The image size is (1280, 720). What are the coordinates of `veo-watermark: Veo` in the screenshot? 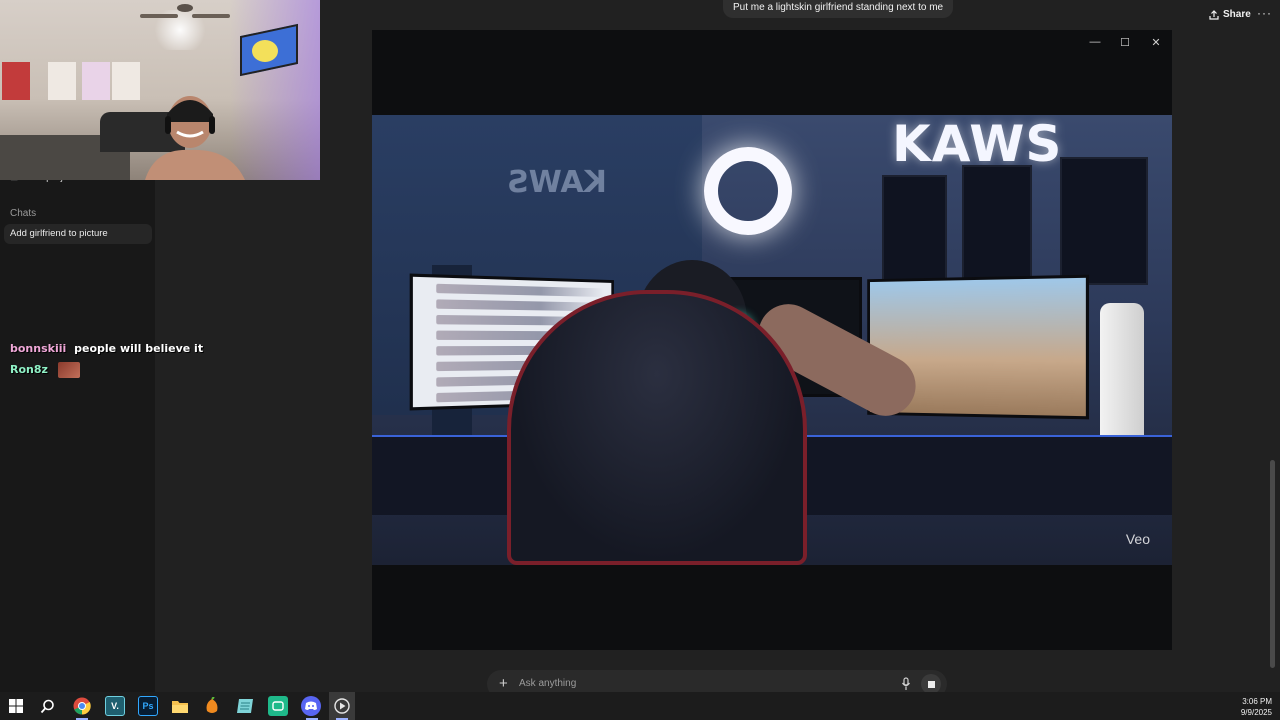 It's located at (1137, 539).